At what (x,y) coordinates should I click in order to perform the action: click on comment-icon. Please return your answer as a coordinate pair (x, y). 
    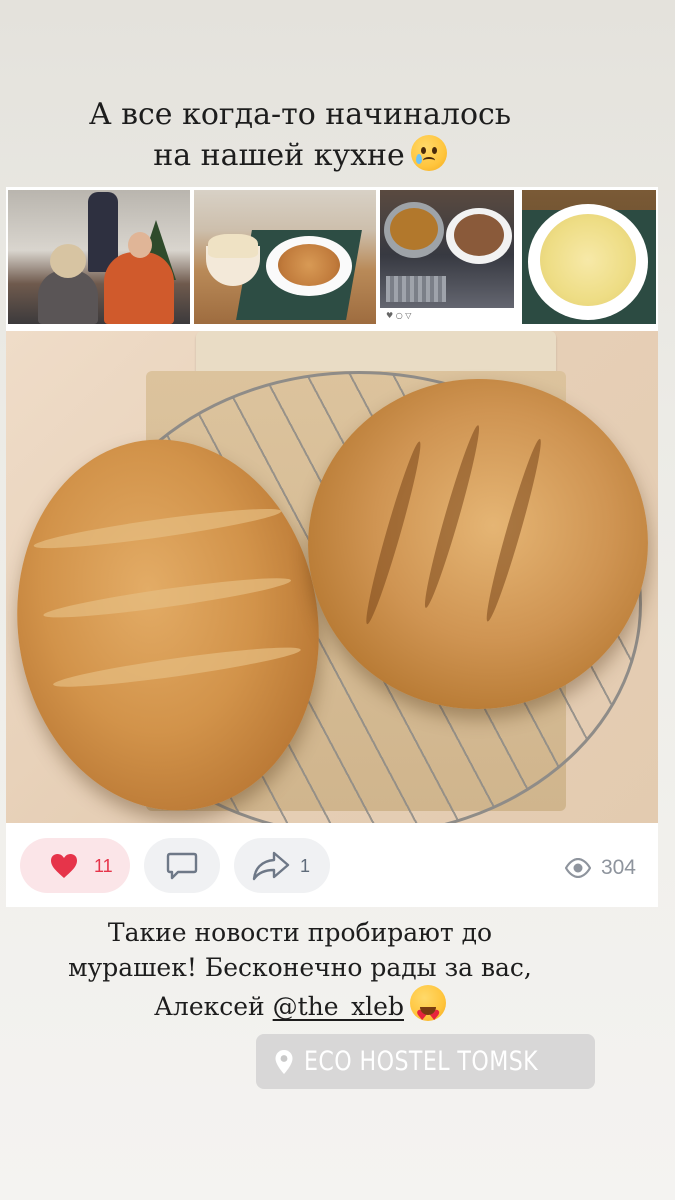
    Looking at the image, I should click on (182, 866).